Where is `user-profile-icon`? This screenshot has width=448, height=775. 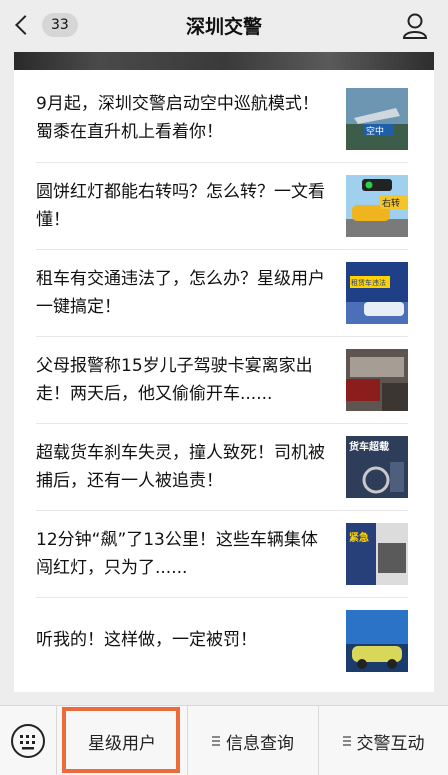 user-profile-icon is located at coordinates (415, 26).